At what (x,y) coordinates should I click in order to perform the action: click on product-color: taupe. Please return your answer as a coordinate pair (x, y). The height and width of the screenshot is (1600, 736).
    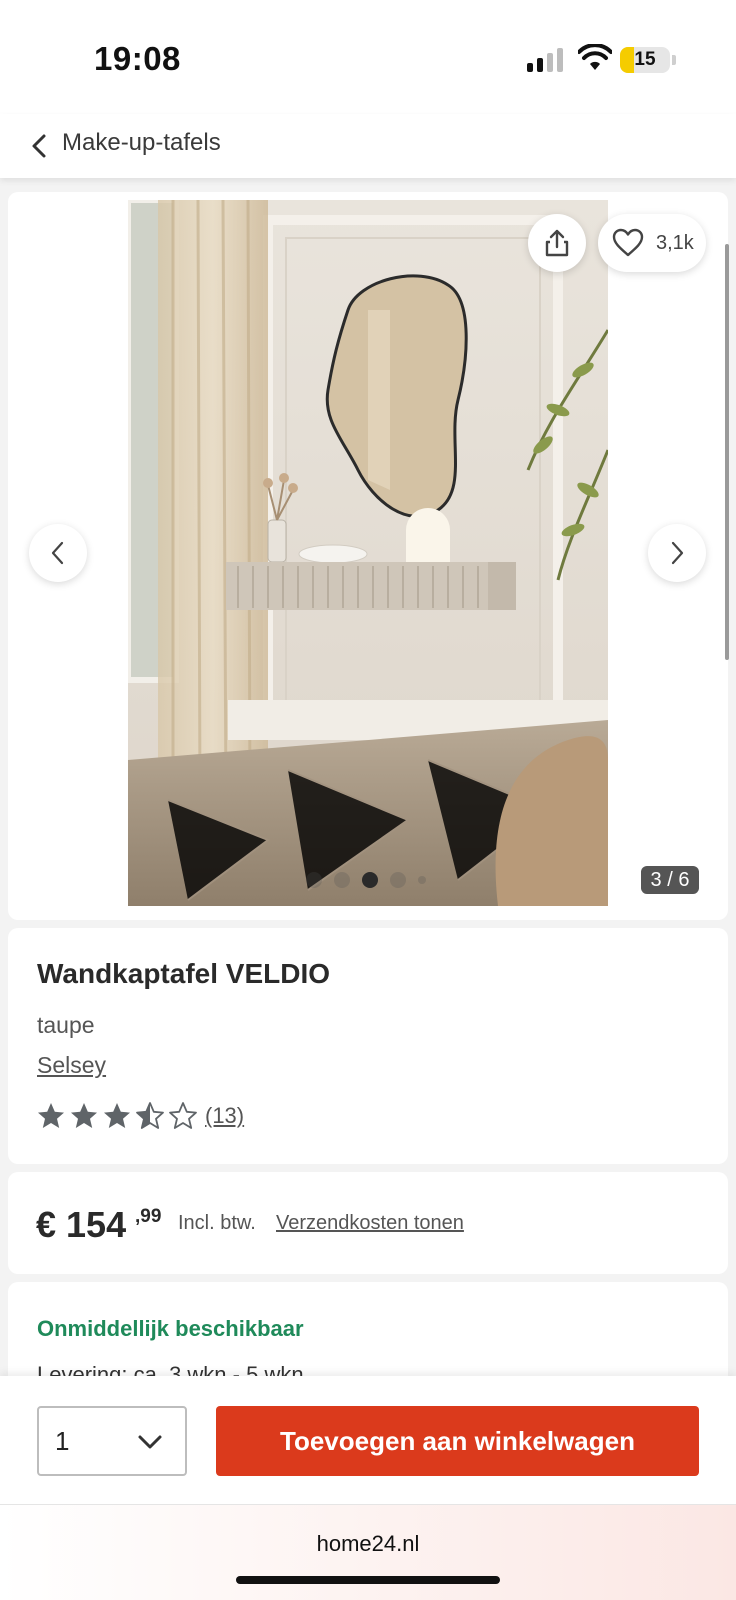
    Looking at the image, I should click on (66, 1025).